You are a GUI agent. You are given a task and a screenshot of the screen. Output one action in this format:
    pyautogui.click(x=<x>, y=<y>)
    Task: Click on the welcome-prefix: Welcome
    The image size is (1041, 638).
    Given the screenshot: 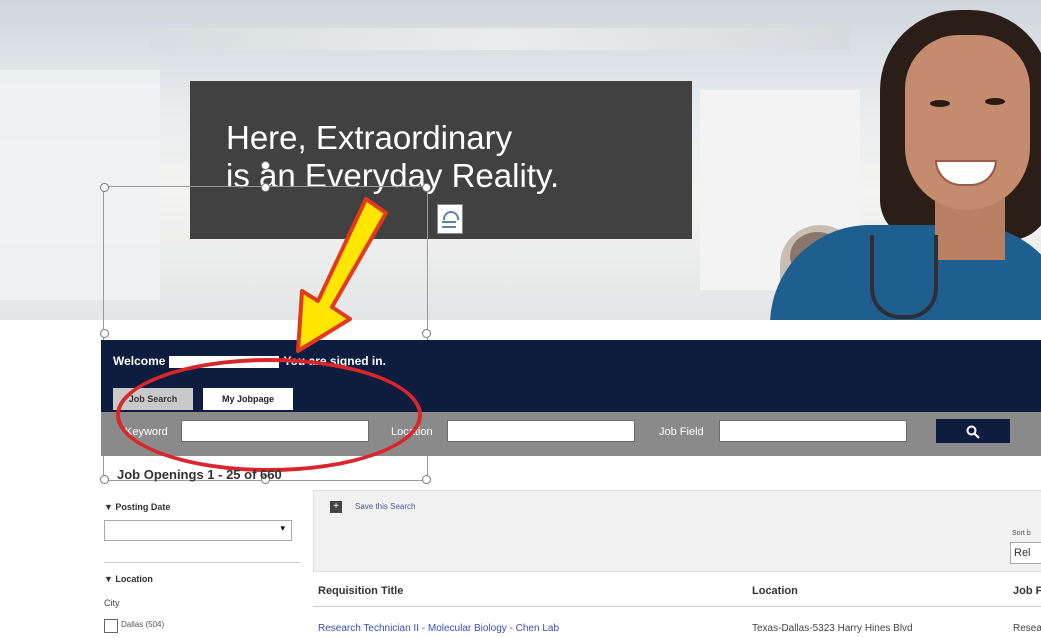 What is the action you would take?
    pyautogui.click(x=139, y=361)
    